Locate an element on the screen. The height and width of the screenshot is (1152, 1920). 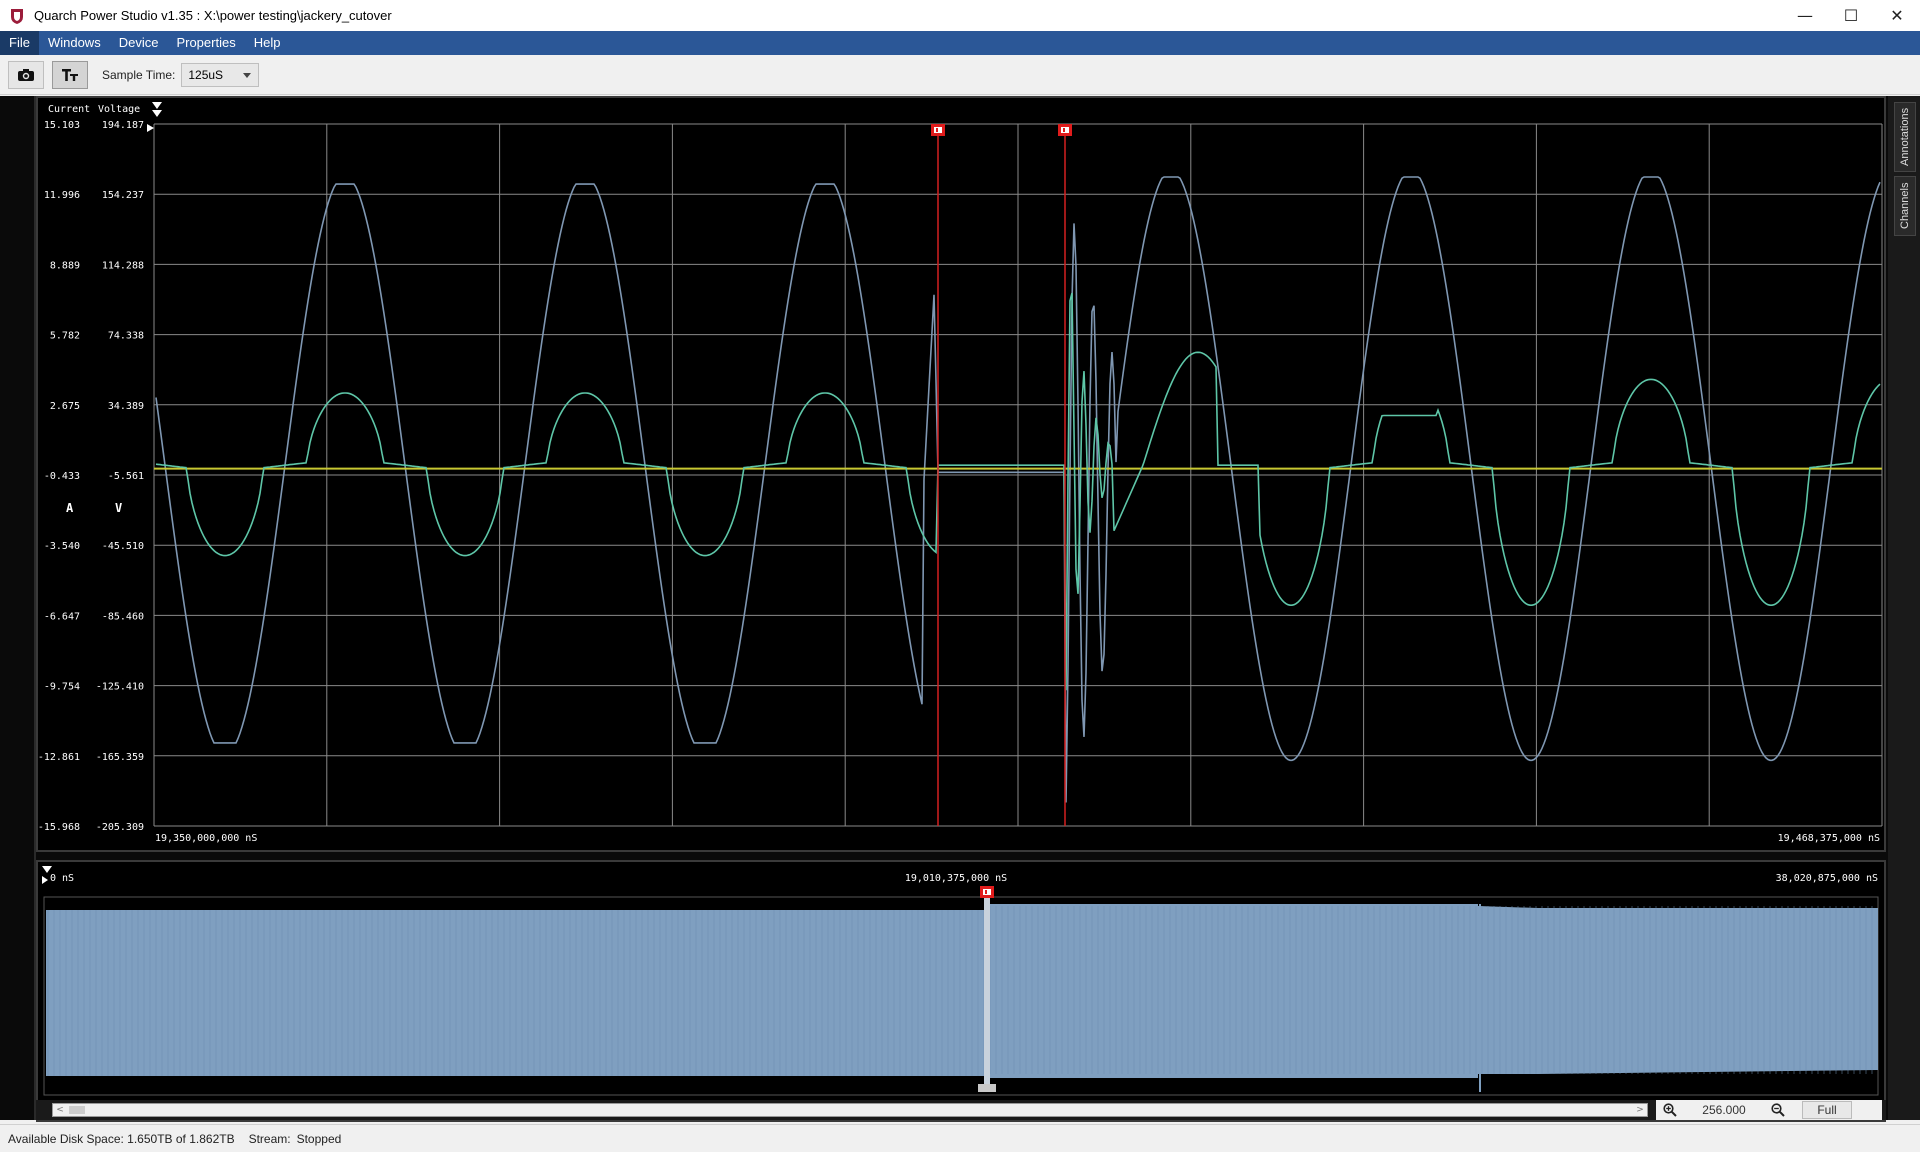
voltage-tick-label: -5.561 is located at coordinates (126, 476).